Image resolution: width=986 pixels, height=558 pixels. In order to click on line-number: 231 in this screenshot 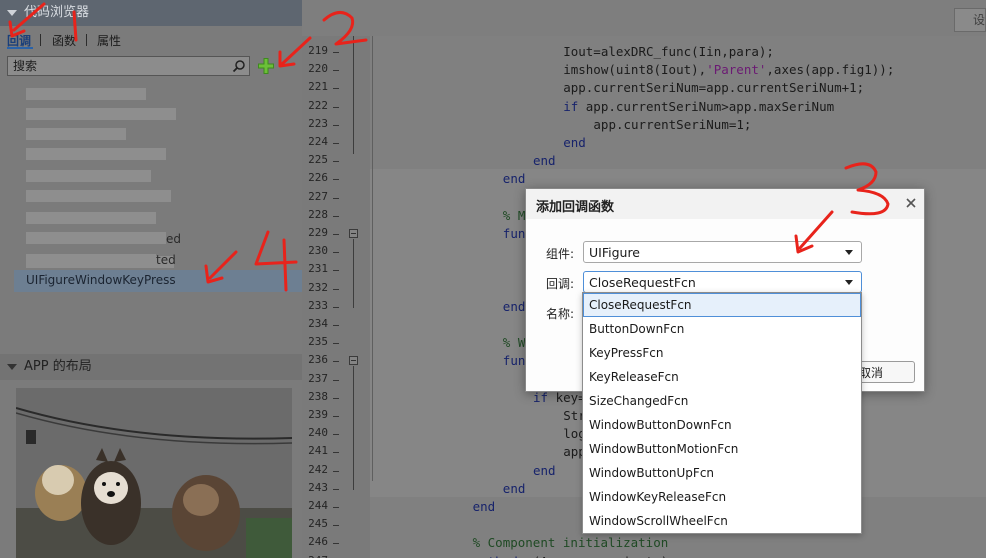, I will do `click(318, 269)`.